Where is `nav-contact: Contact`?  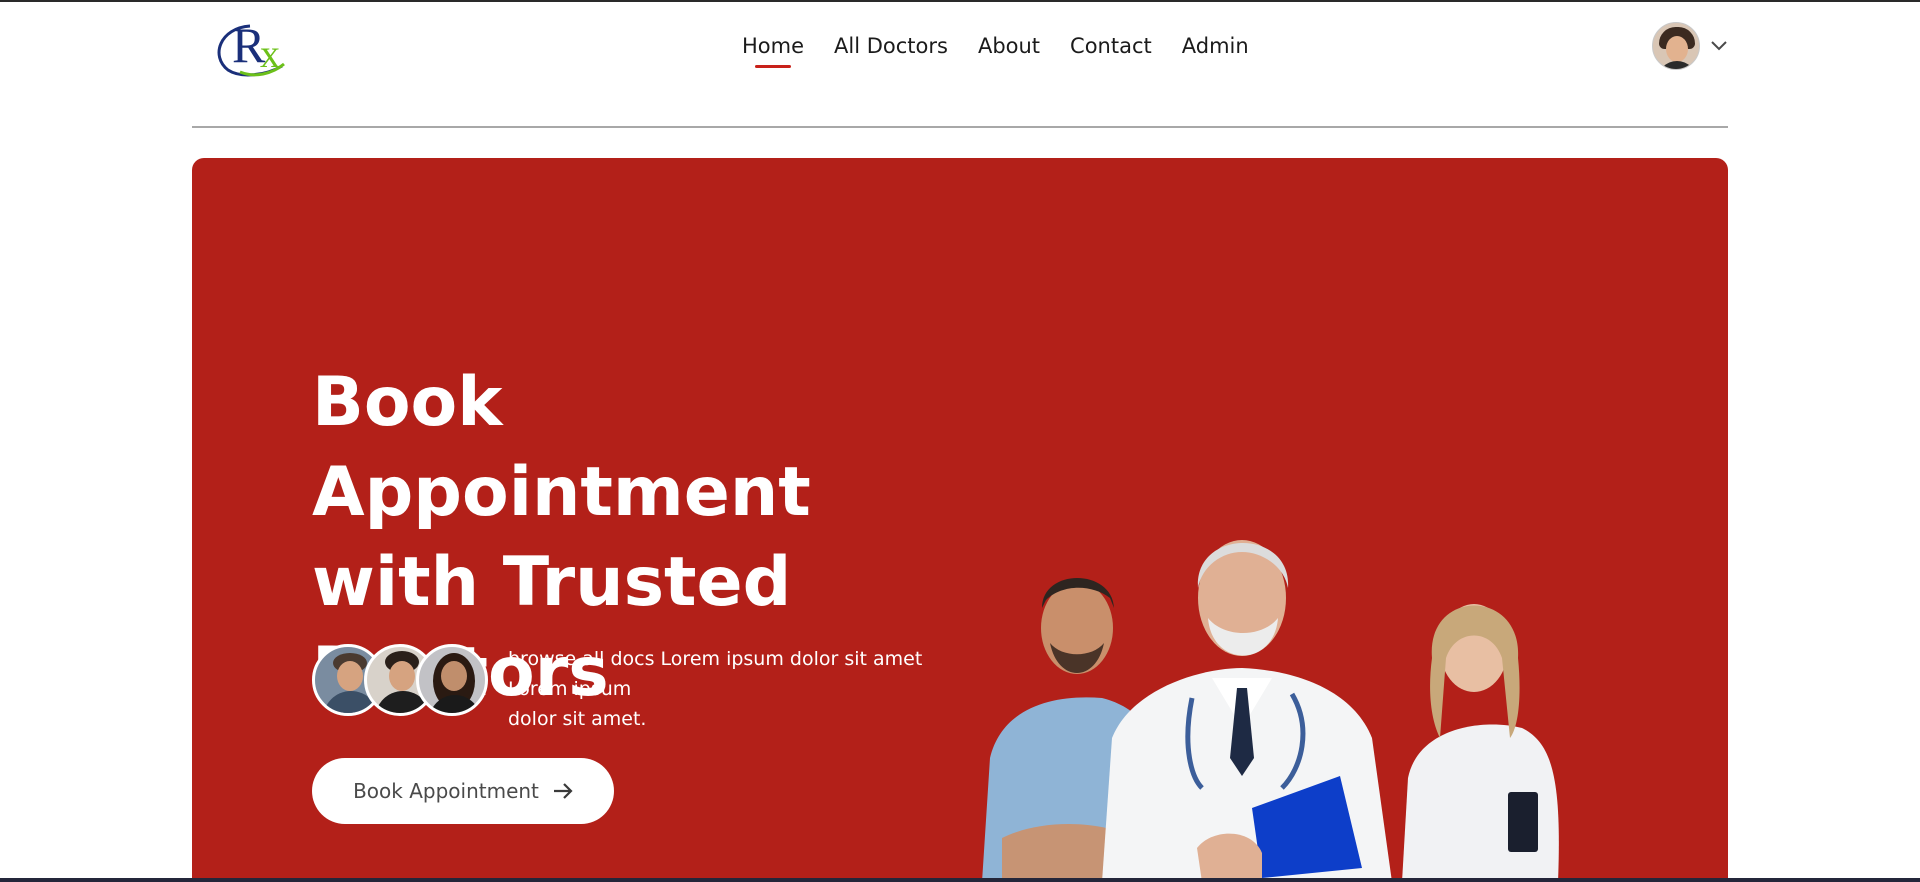 nav-contact: Contact is located at coordinates (1111, 51).